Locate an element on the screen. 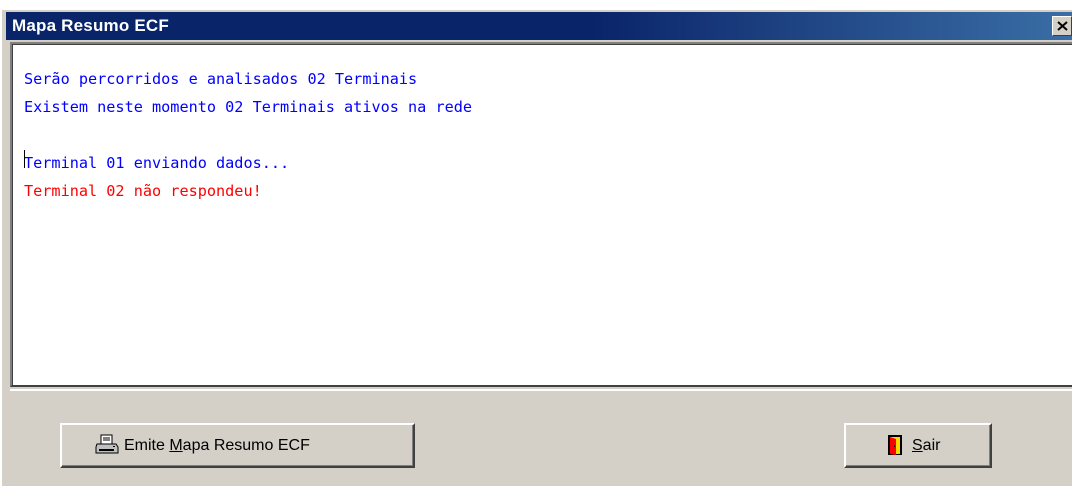 The width and height of the screenshot is (1072, 486). close-icon is located at coordinates (1062, 26).